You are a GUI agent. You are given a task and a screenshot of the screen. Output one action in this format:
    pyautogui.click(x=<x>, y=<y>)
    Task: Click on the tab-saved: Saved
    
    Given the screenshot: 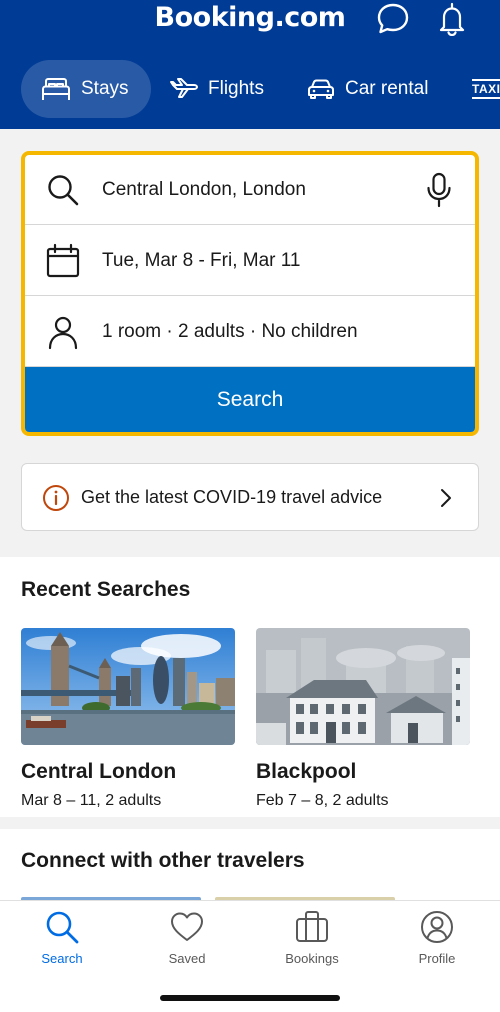 What is the action you would take?
    pyautogui.click(x=187, y=937)
    